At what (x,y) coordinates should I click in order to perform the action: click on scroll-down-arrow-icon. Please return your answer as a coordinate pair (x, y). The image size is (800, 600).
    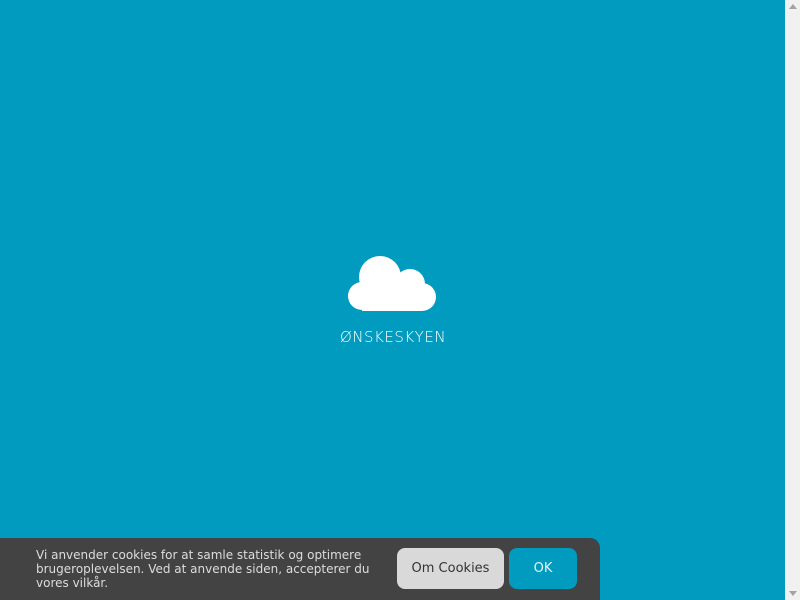
    Looking at the image, I should click on (793, 593).